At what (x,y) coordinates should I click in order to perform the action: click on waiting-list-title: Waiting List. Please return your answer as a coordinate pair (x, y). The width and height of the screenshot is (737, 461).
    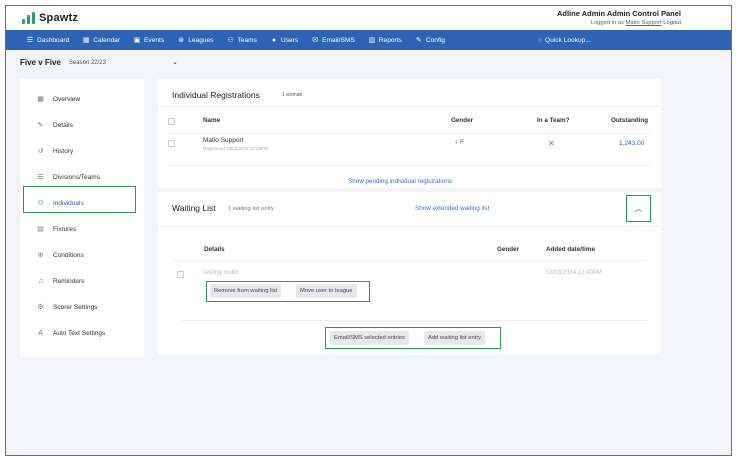
    Looking at the image, I should click on (194, 208).